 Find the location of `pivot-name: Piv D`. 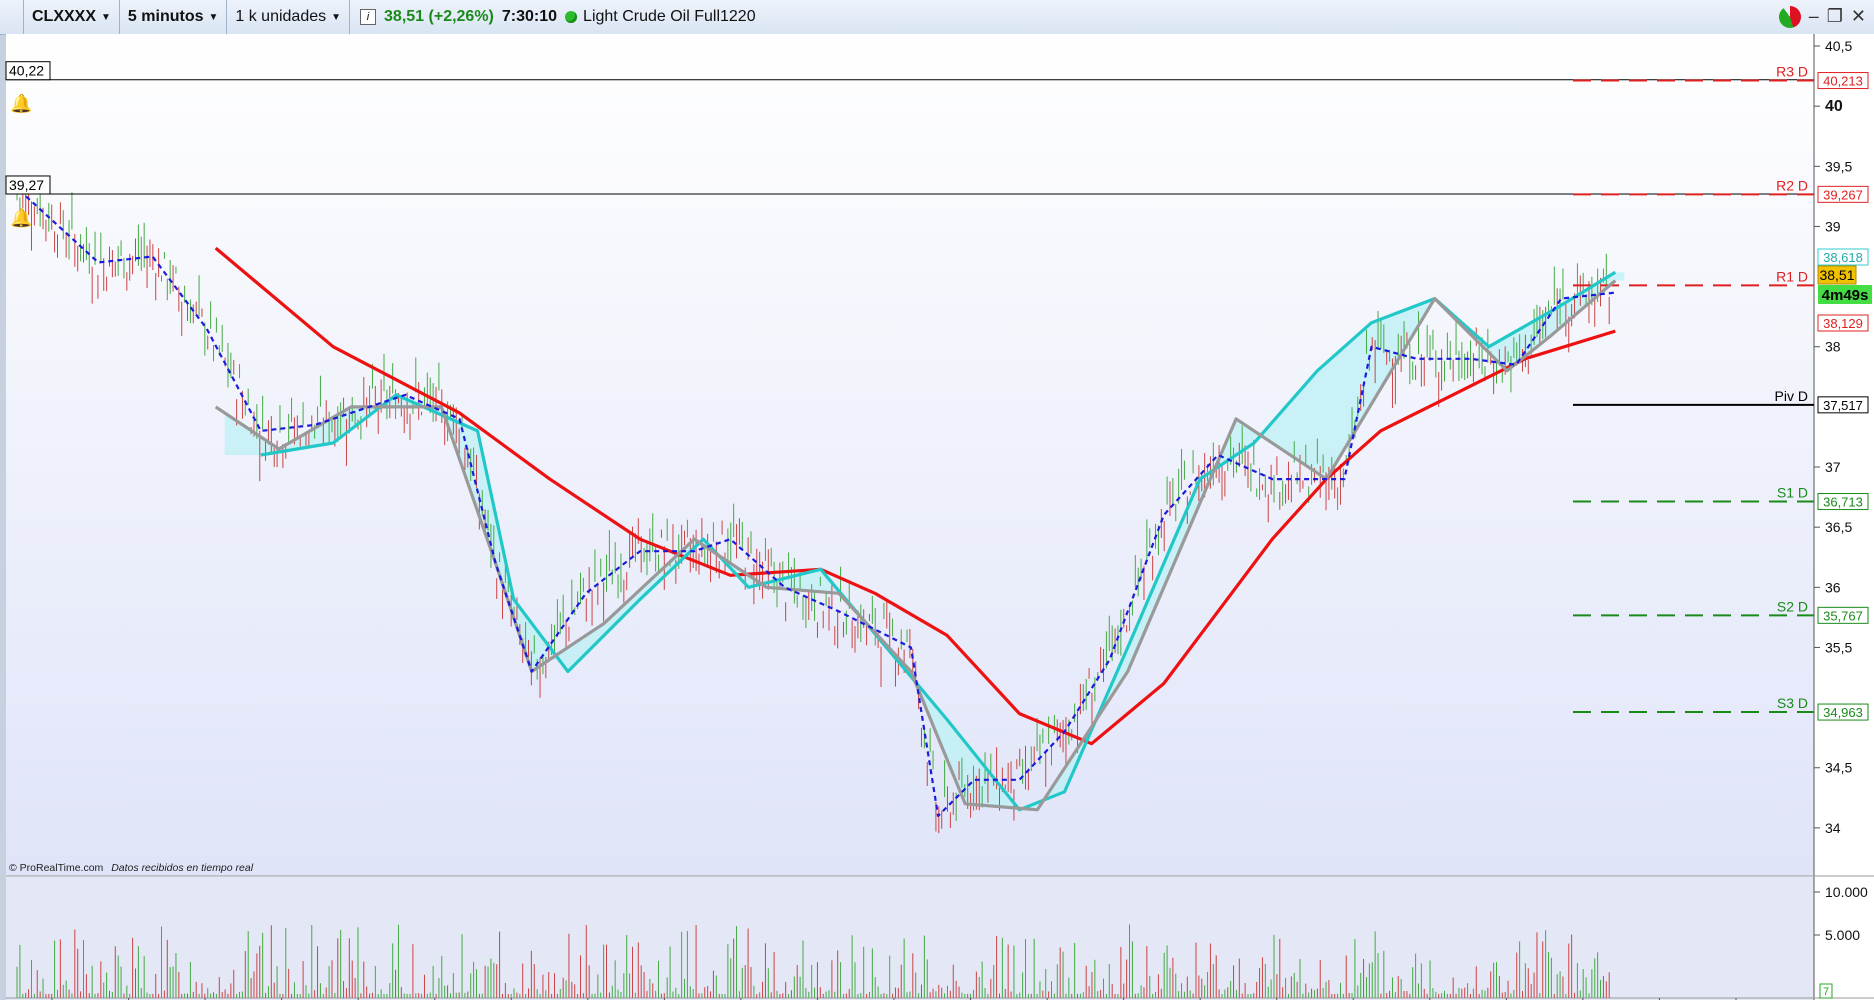

pivot-name: Piv D is located at coordinates (1791, 396).